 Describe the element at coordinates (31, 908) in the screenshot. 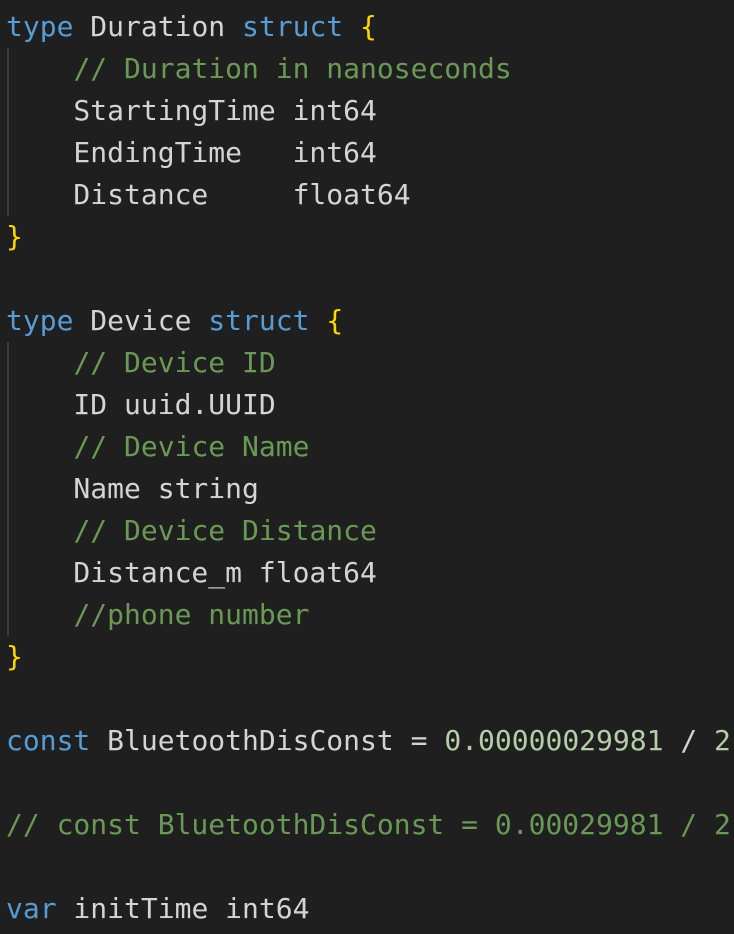

I see `code-token-kw: var` at that location.